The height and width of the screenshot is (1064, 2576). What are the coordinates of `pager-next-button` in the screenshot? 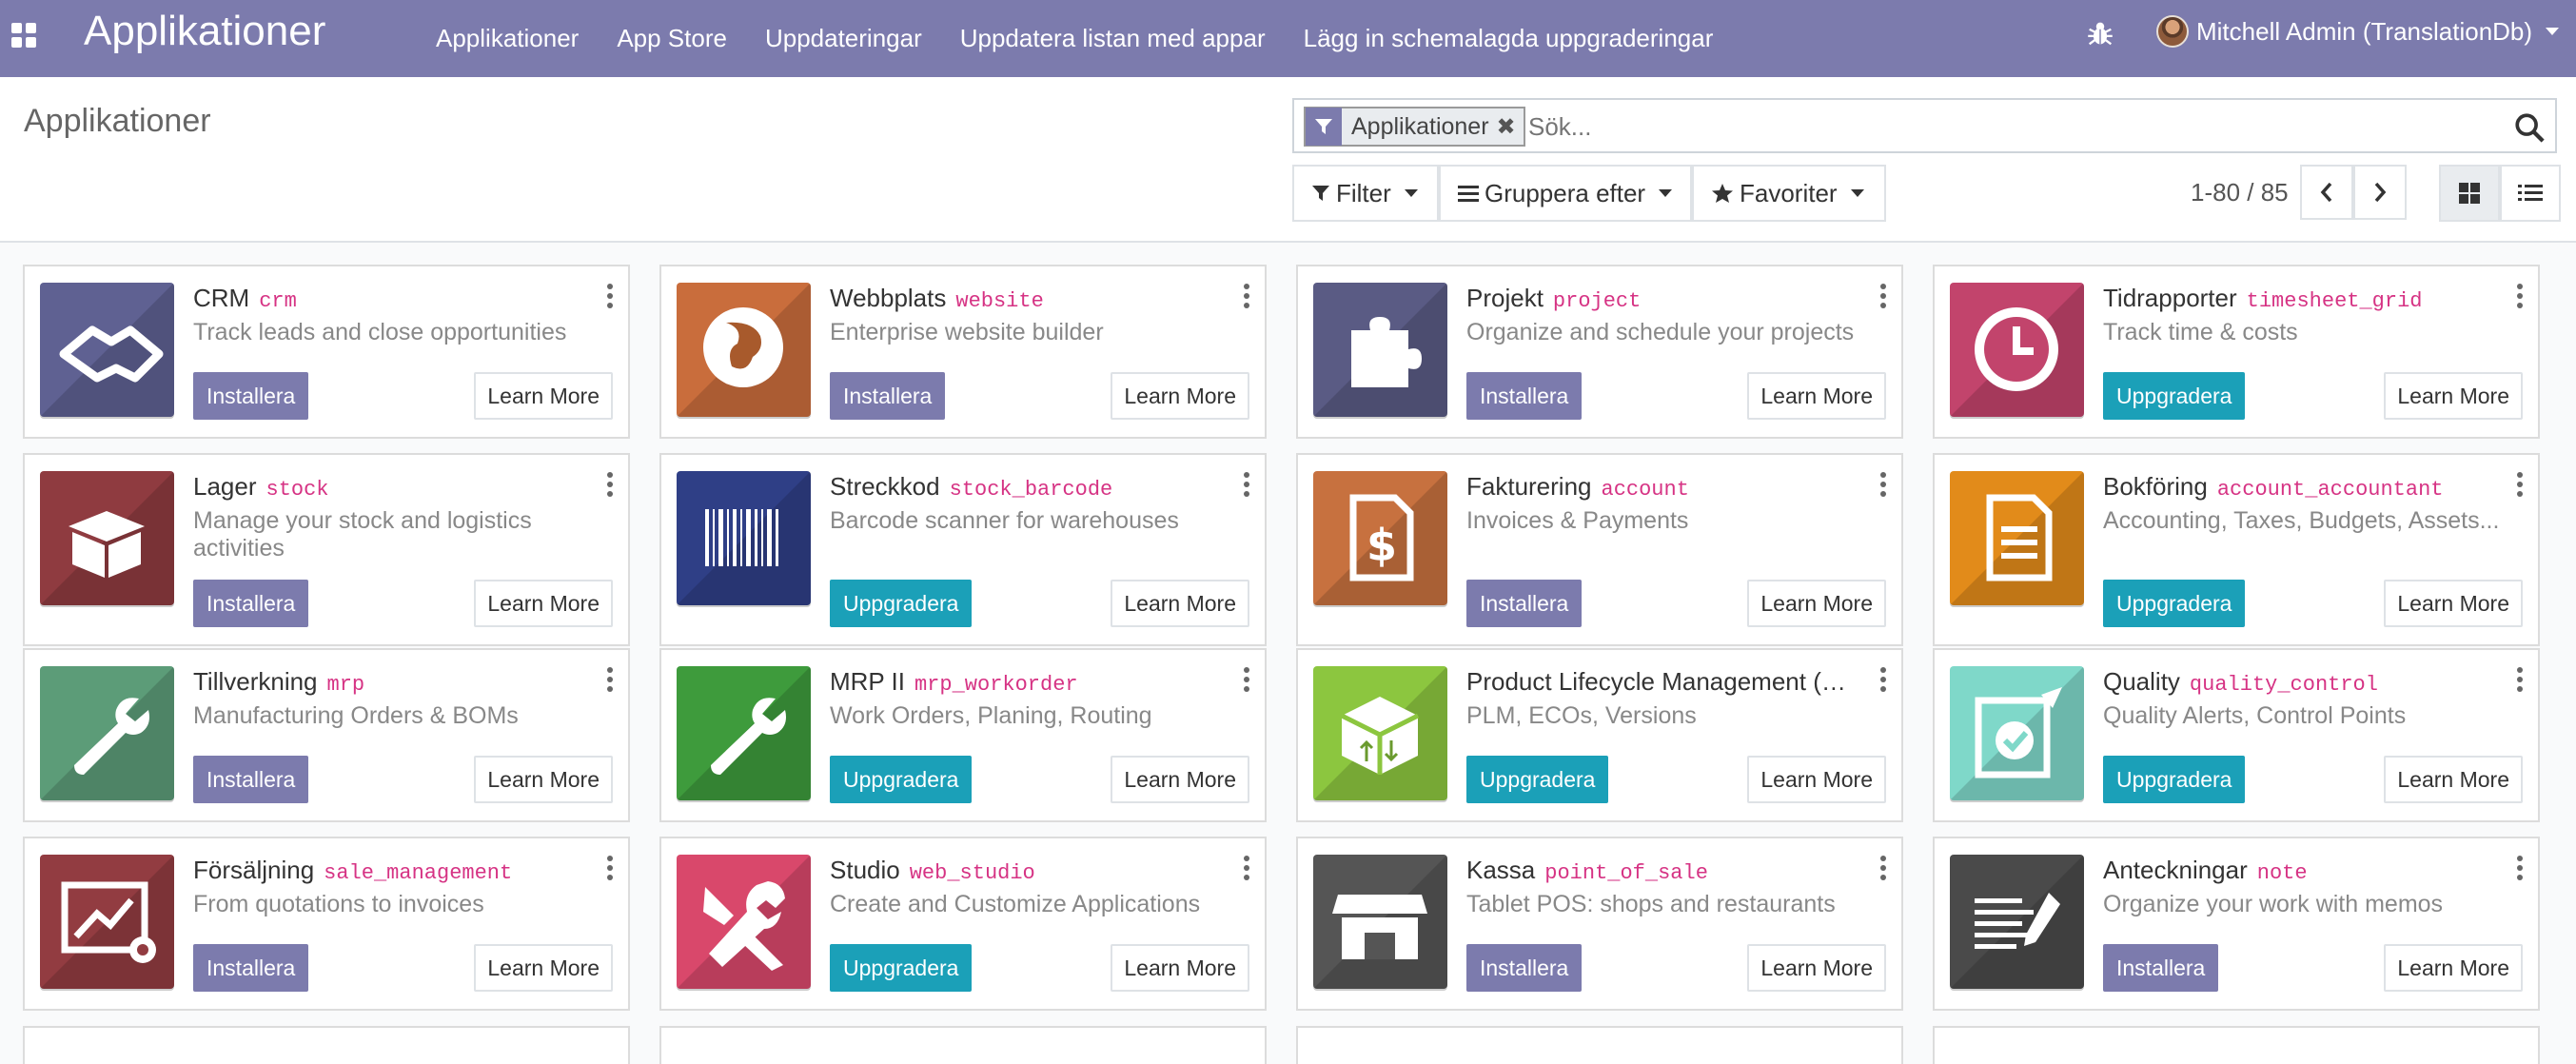 It's located at (2380, 192).